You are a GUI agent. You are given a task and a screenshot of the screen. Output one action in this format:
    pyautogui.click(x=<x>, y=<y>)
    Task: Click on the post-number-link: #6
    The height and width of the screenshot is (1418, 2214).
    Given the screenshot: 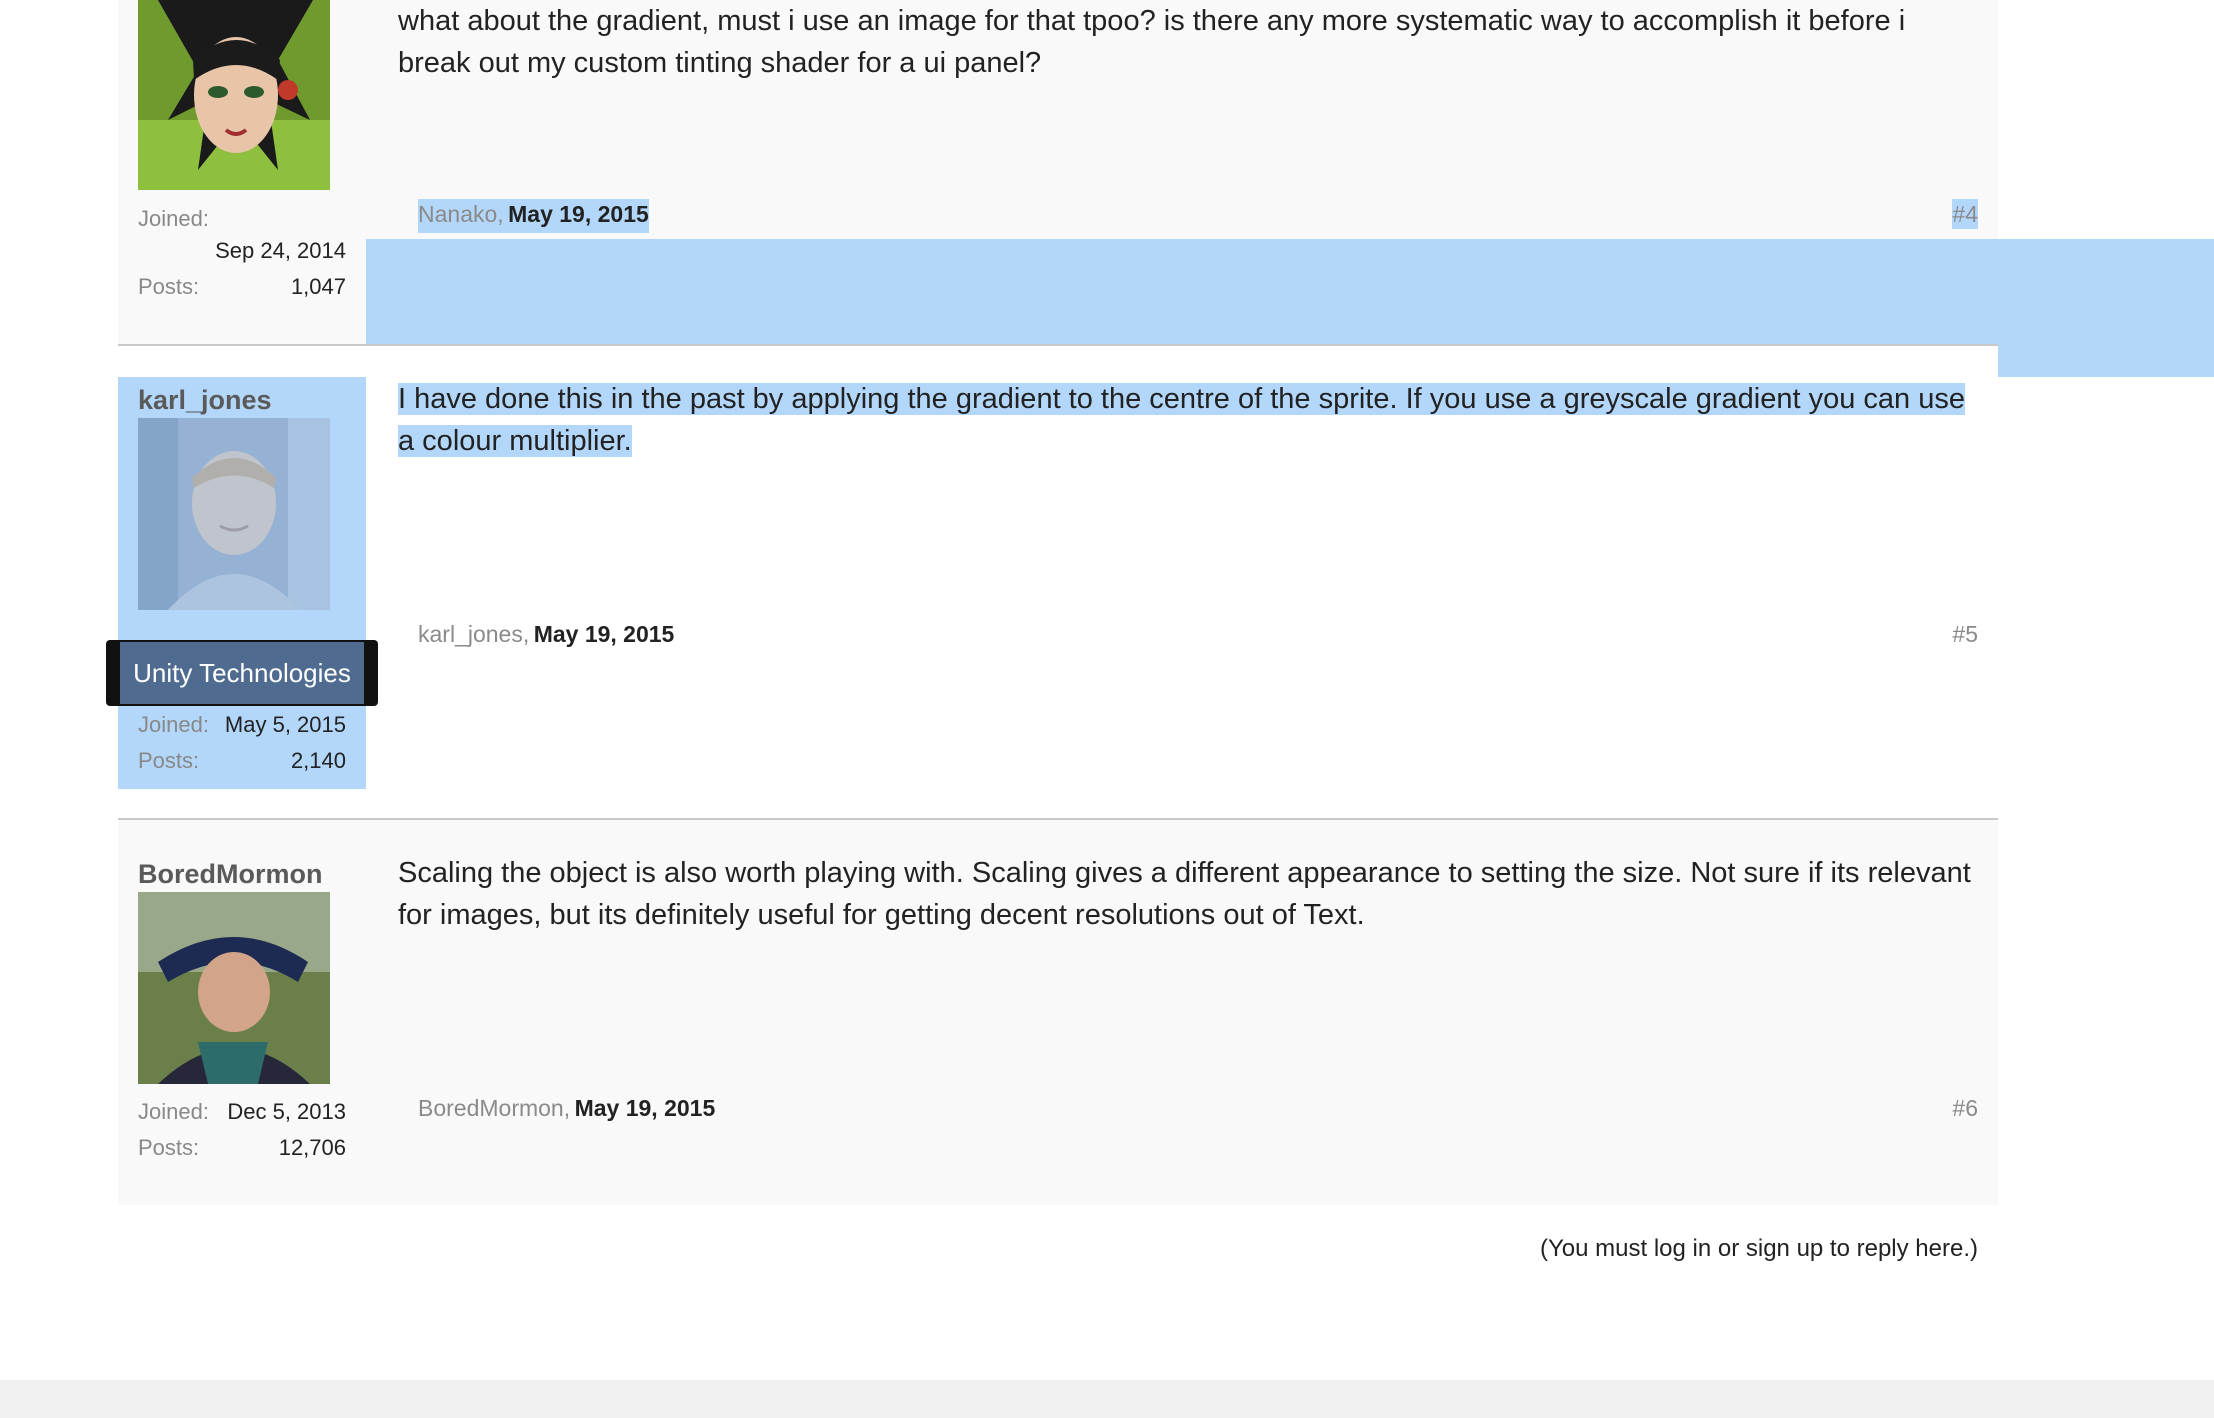 What is the action you would take?
    pyautogui.click(x=1965, y=1108)
    